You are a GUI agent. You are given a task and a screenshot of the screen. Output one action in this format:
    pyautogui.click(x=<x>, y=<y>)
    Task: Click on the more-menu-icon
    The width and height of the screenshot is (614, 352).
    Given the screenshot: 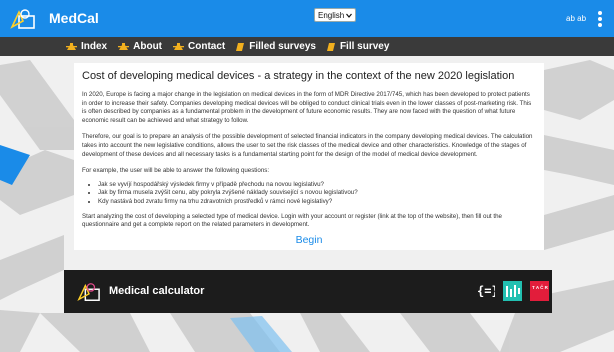 What is the action you would take?
    pyautogui.click(x=599, y=19)
    